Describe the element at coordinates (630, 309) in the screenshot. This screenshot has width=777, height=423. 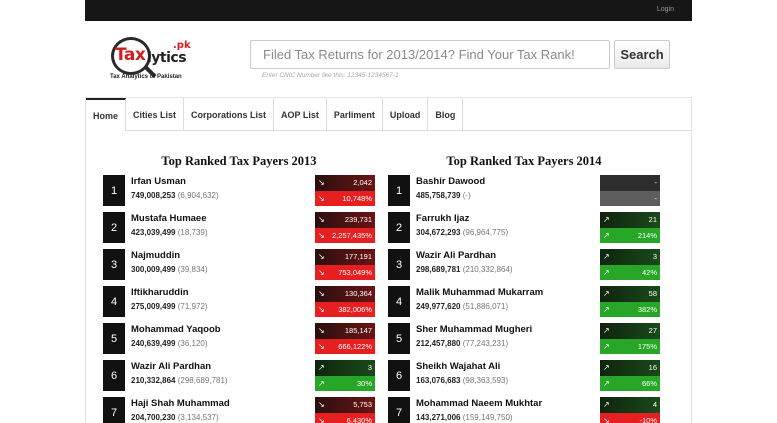
I see `percent-change: ↗ 382%` at that location.